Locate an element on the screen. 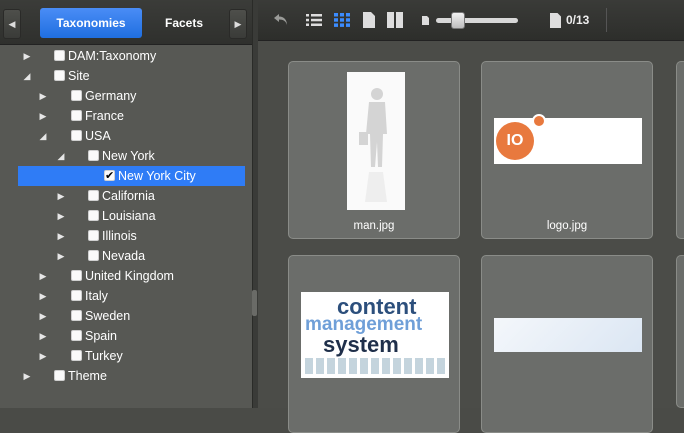 This screenshot has height=433, width=684. asset-card-texture is located at coordinates (567, 344).